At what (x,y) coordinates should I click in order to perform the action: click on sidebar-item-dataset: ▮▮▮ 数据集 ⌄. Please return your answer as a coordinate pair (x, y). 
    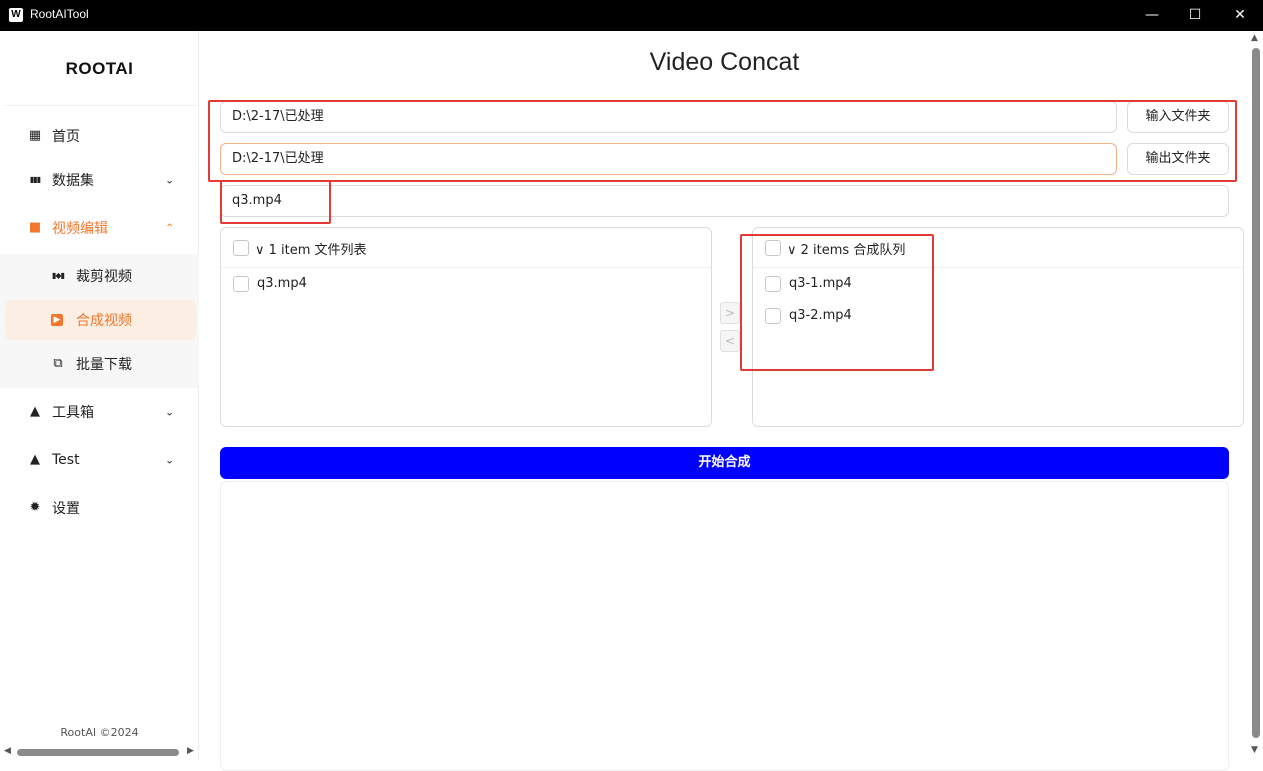
    Looking at the image, I should click on (99, 180).